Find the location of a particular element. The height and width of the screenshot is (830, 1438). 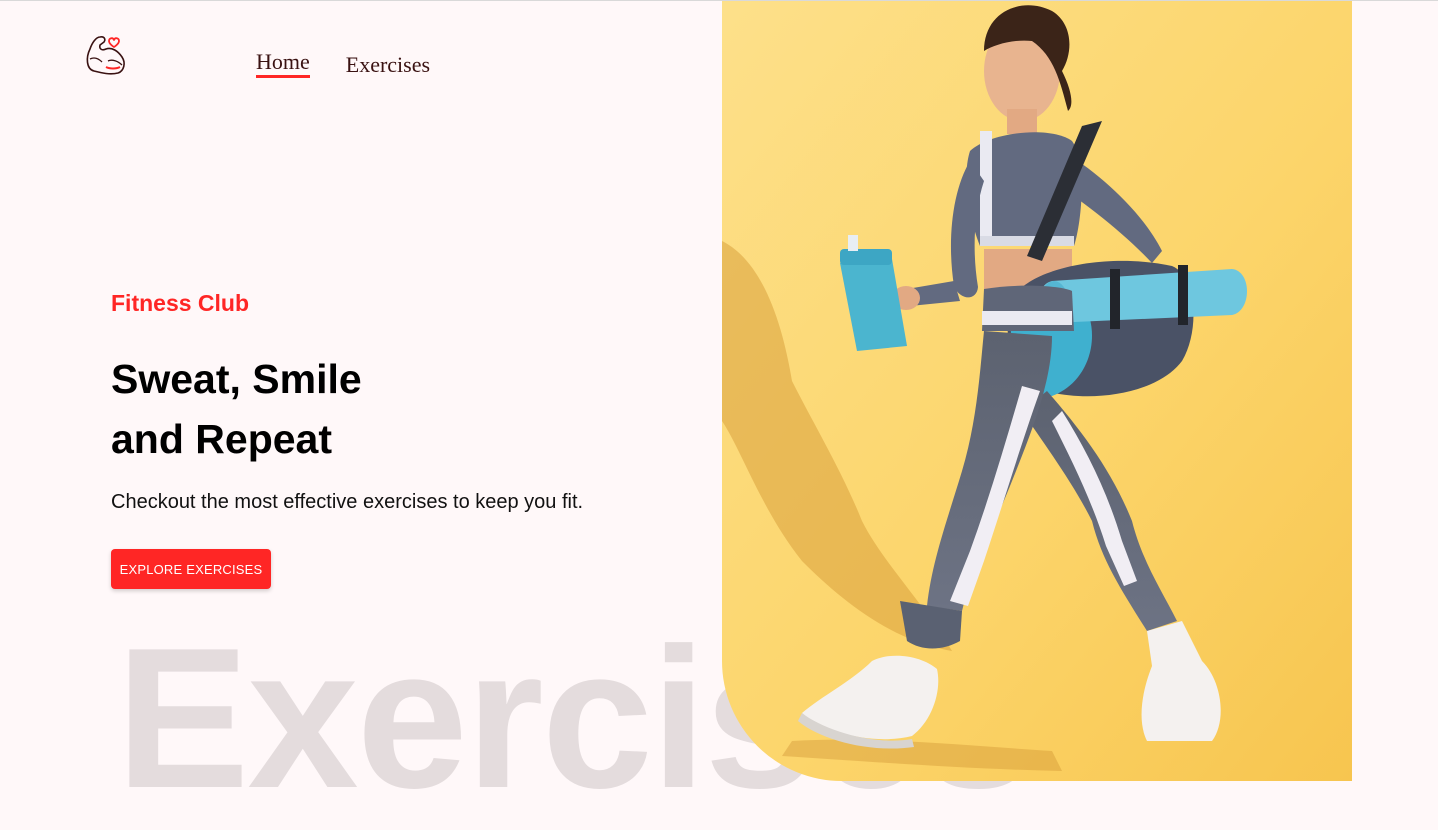

logo is located at coordinates (107, 54).